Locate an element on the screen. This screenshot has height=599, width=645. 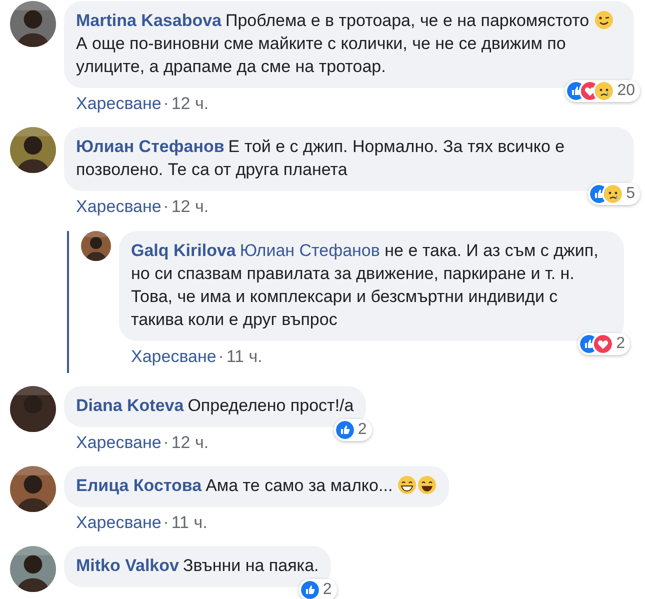
heart-icon is located at coordinates (603, 344).